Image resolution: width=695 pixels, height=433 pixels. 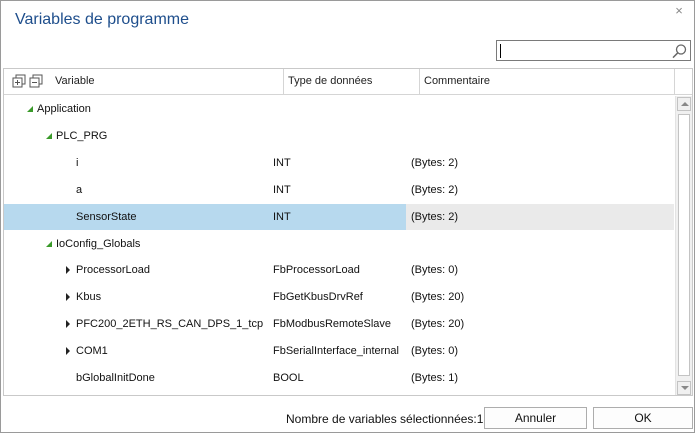 What do you see at coordinates (92, 351) in the screenshot?
I see `variable-name: COM1` at bounding box center [92, 351].